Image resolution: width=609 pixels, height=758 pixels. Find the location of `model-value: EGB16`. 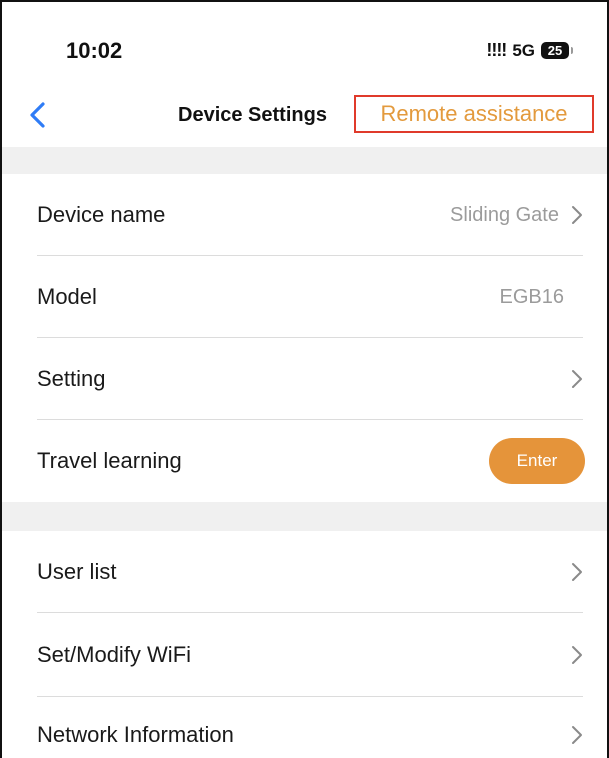

model-value: EGB16 is located at coordinates (531, 296).